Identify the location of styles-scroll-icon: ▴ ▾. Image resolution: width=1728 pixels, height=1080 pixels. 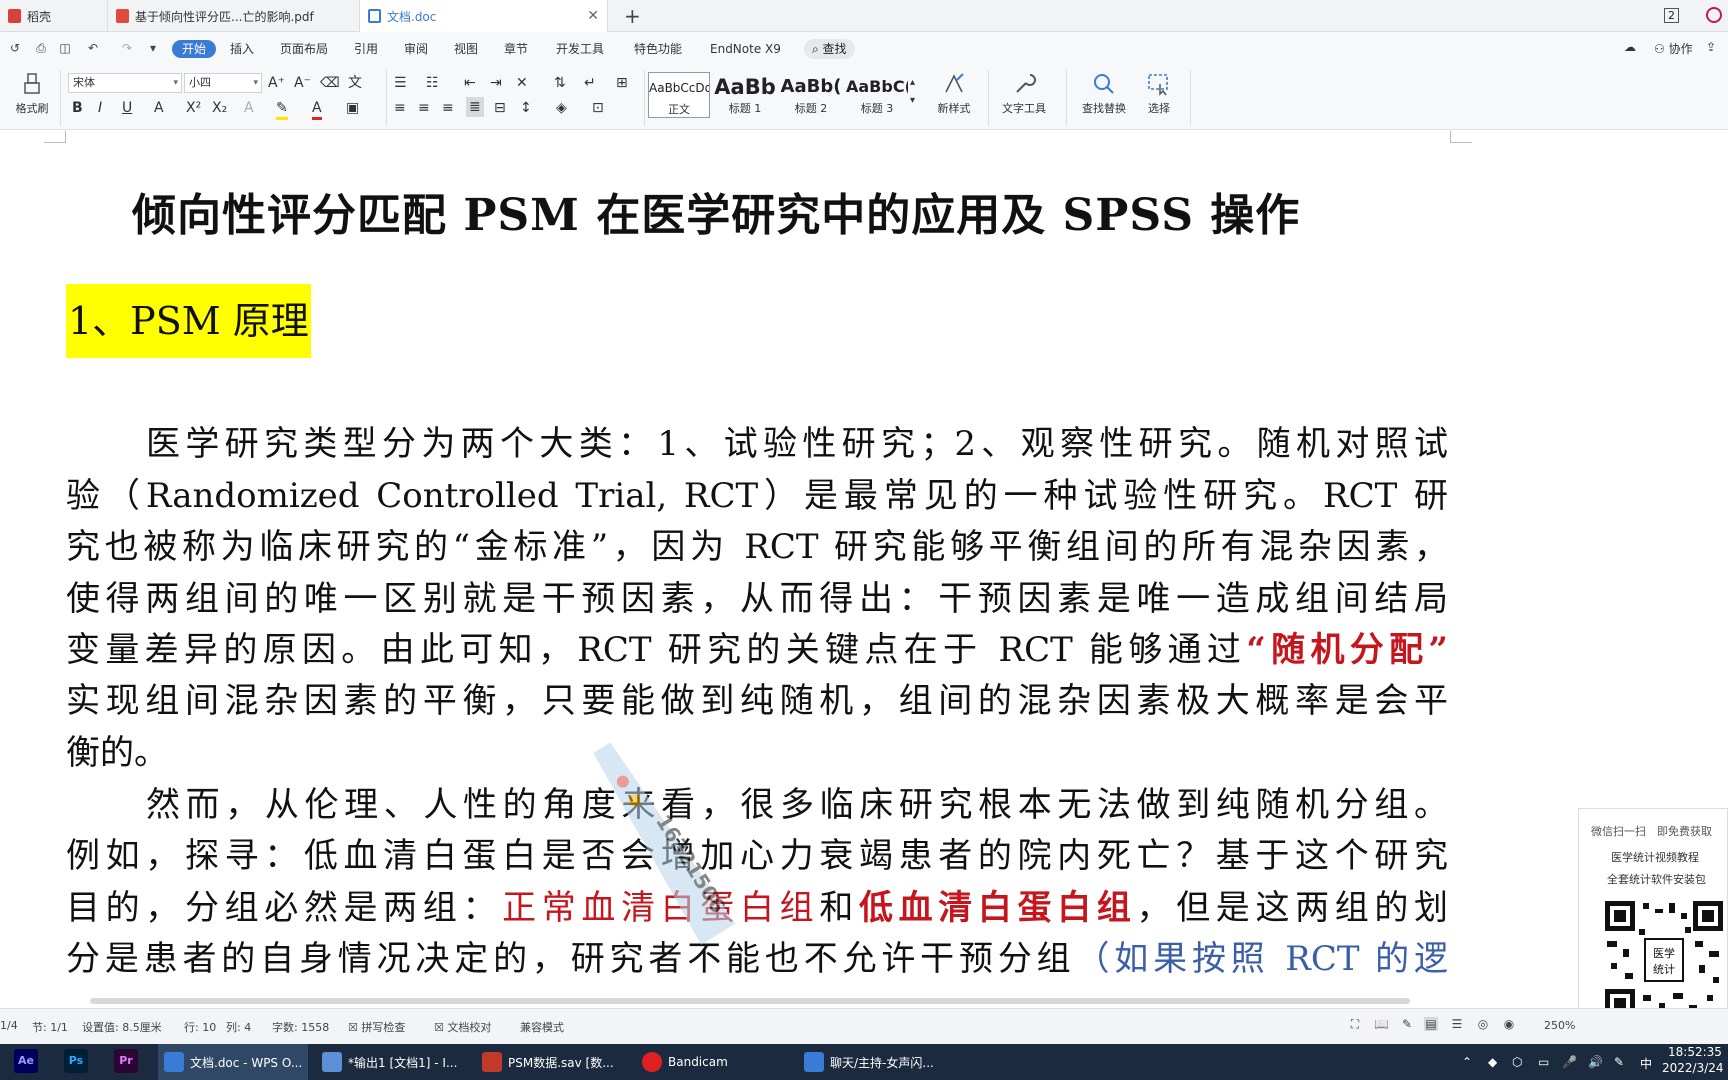
(912, 92).